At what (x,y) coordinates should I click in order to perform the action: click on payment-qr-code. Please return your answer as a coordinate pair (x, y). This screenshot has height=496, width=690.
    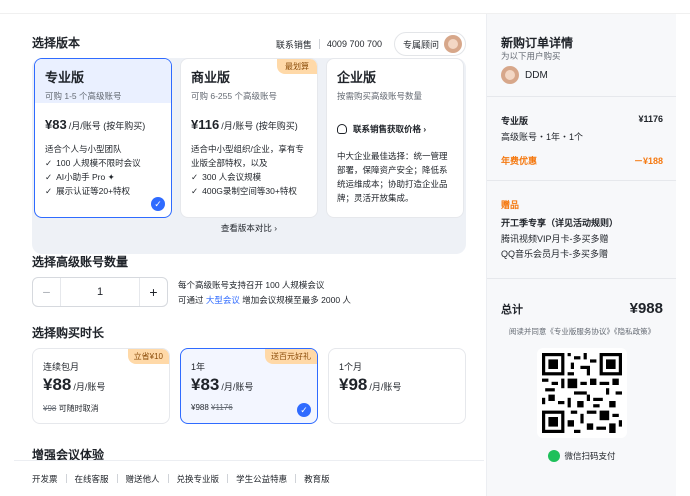
    Looking at the image, I should click on (582, 393).